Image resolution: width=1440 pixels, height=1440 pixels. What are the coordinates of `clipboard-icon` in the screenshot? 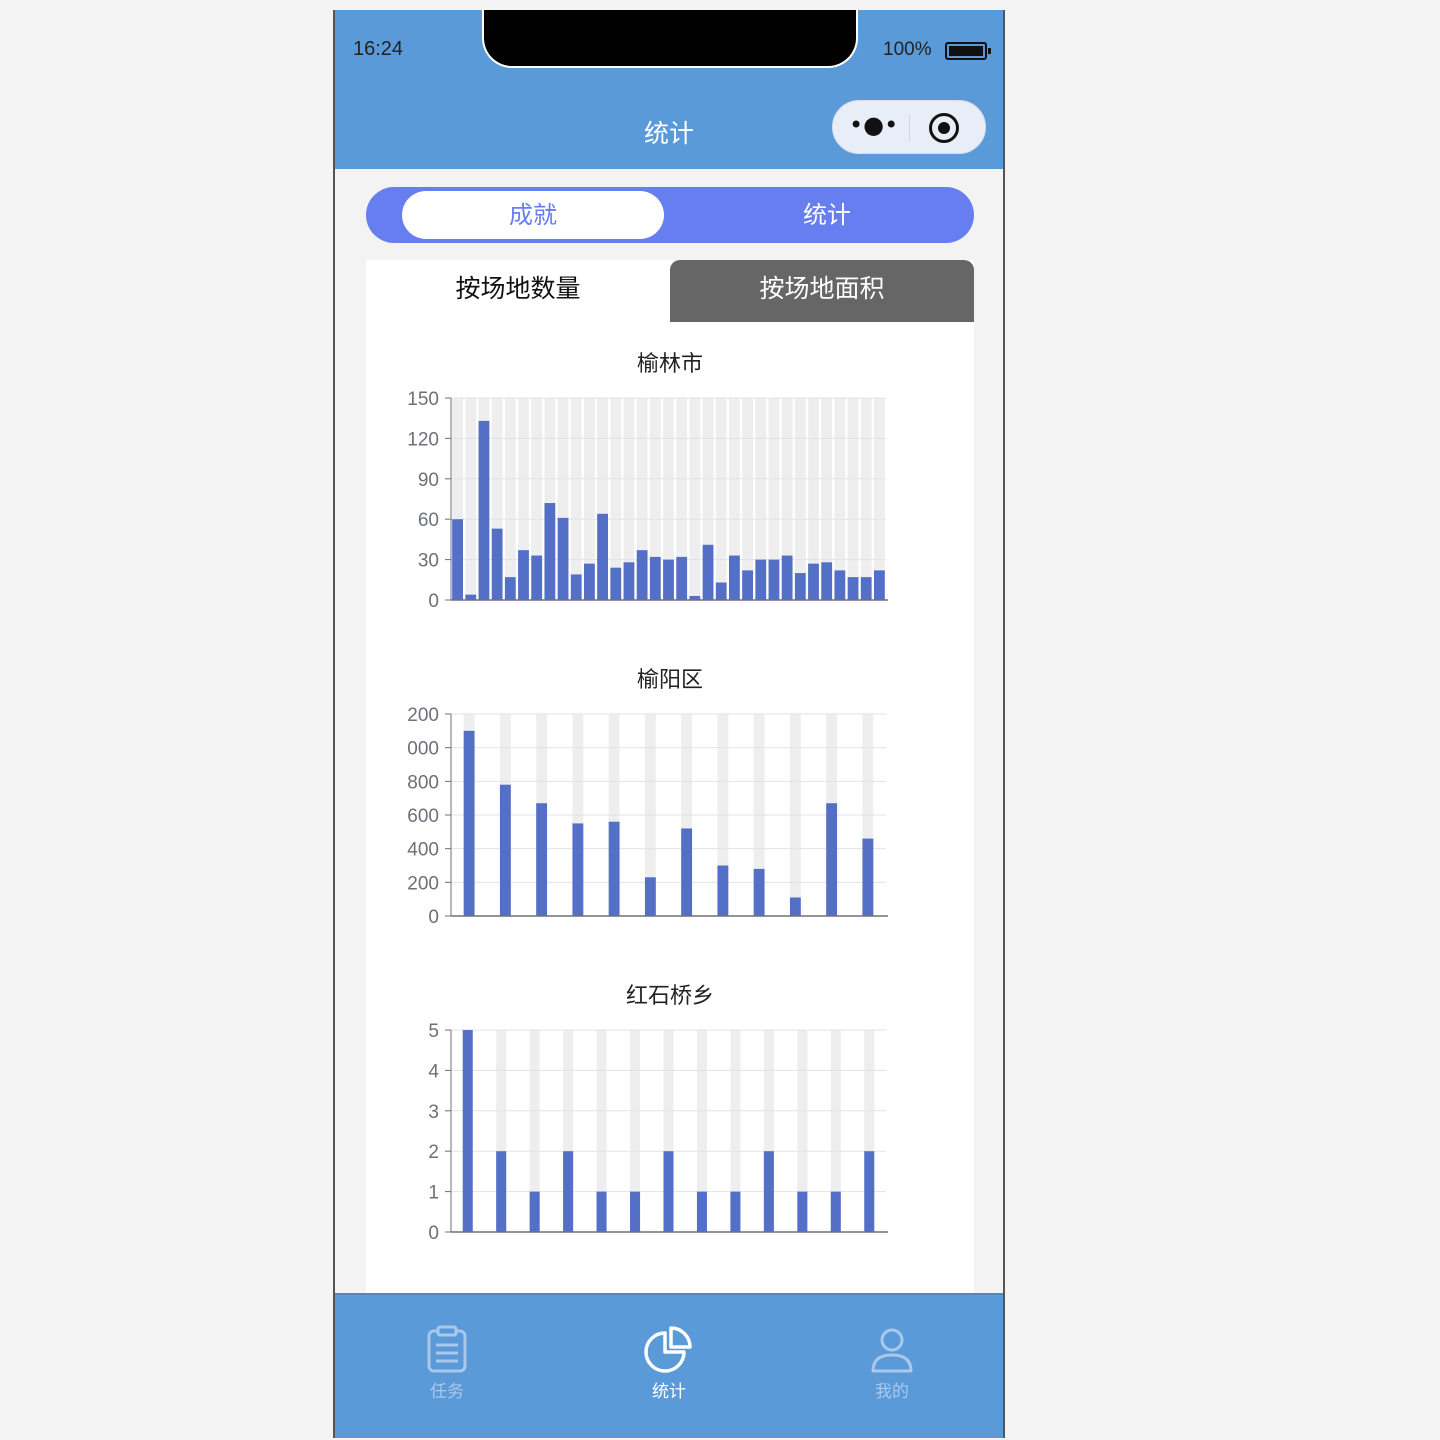 It's located at (447, 1349).